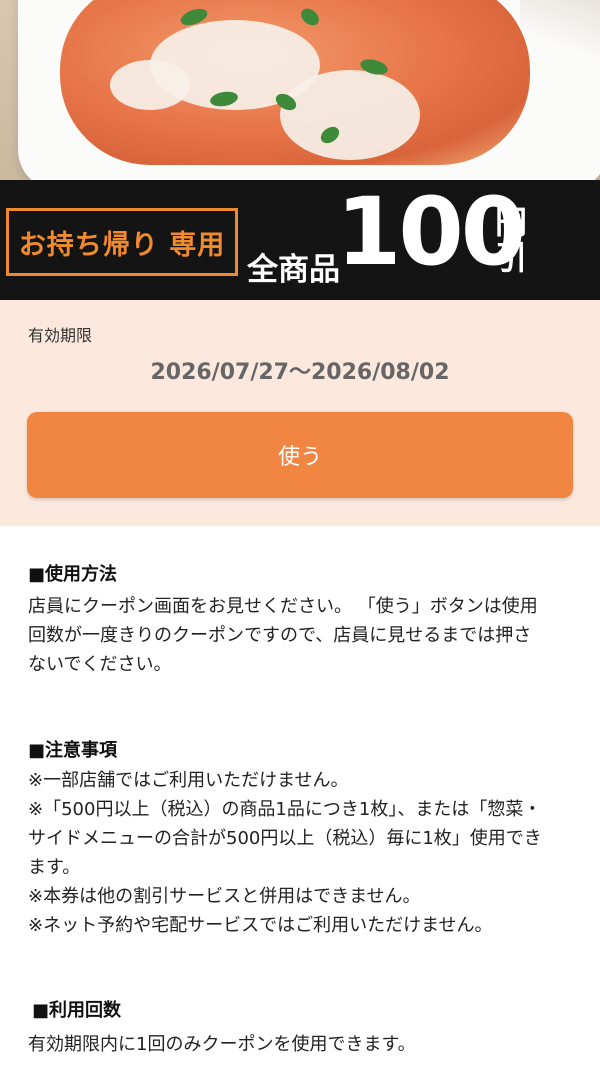  Describe the element at coordinates (100, 664) in the screenshot. I see `usage-line: ないでください。` at that location.